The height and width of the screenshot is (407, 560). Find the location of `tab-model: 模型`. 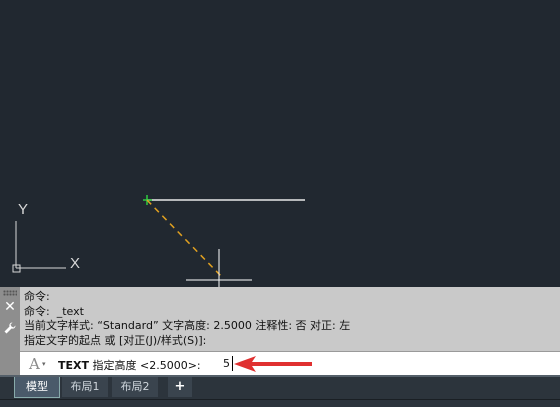

tab-model: 模型 is located at coordinates (37, 387).